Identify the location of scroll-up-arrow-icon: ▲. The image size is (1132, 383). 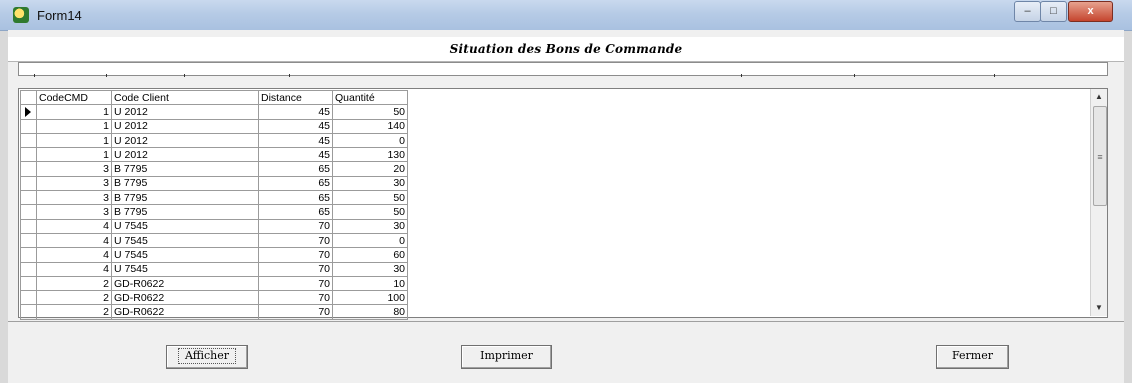
(1099, 97).